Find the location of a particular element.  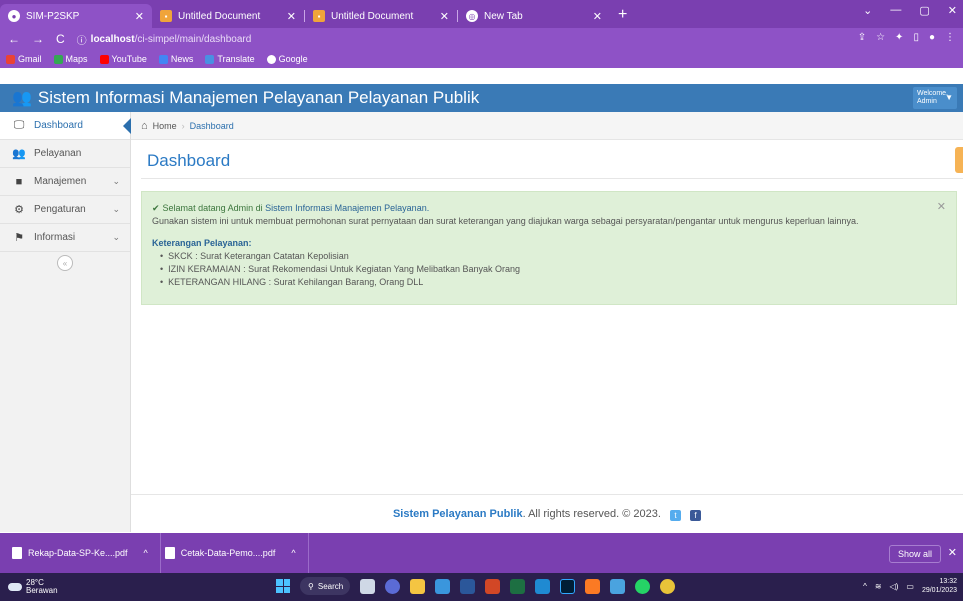

profile-icon: ● is located at coordinates (932, 37).